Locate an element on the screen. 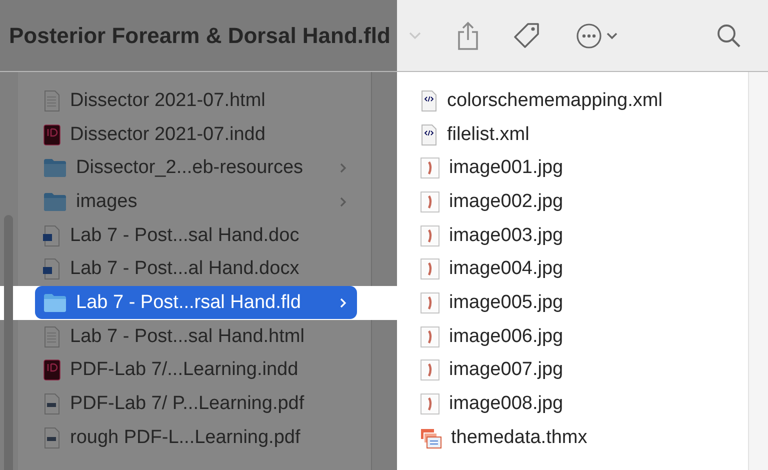 Image resolution: width=768 pixels, height=470 pixels. file-list-item: image008.jpg is located at coordinates (584, 404).